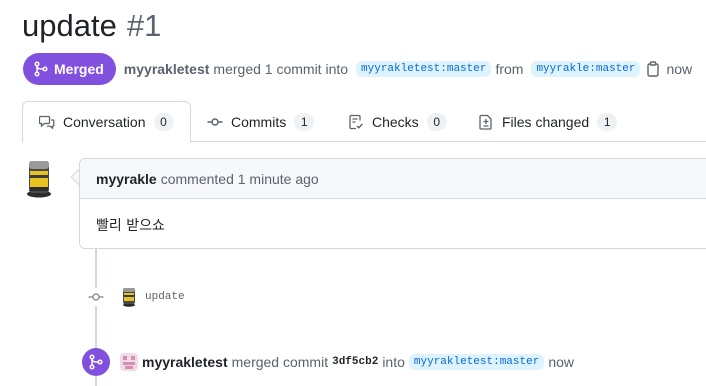  Describe the element at coordinates (129, 362) in the screenshot. I see `merger-avatar` at that location.